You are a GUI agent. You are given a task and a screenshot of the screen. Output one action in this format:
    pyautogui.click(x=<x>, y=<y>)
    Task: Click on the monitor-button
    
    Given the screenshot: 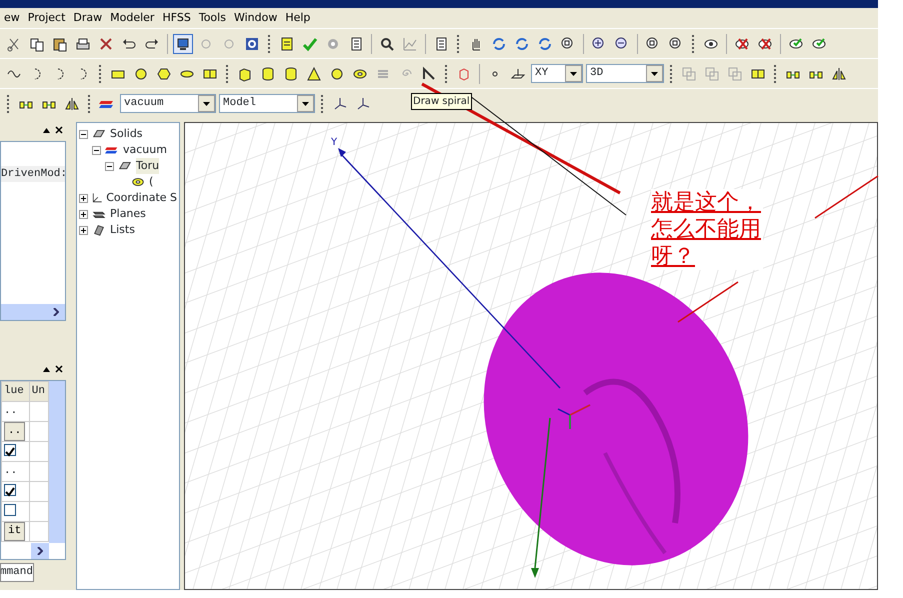 What is the action you would take?
    pyautogui.click(x=183, y=44)
    